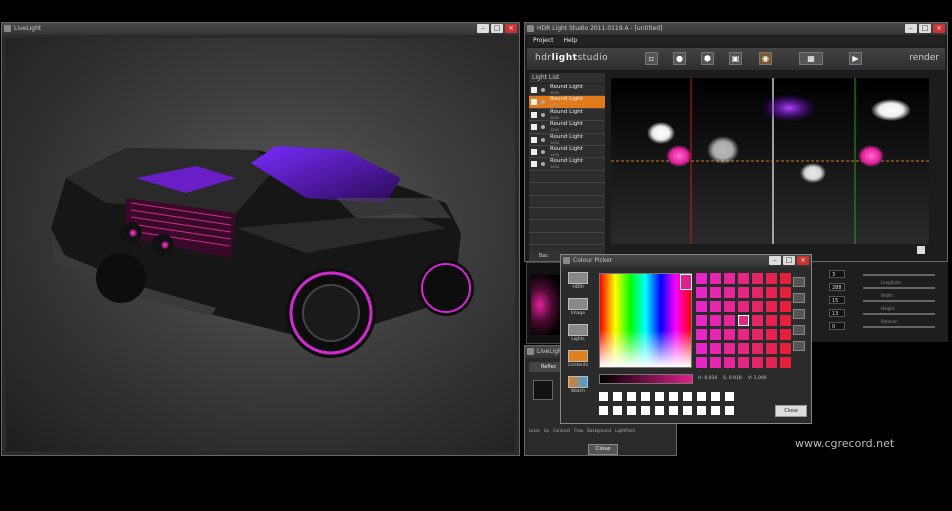  I want to click on image-light-icon: ▣, so click(735, 58).